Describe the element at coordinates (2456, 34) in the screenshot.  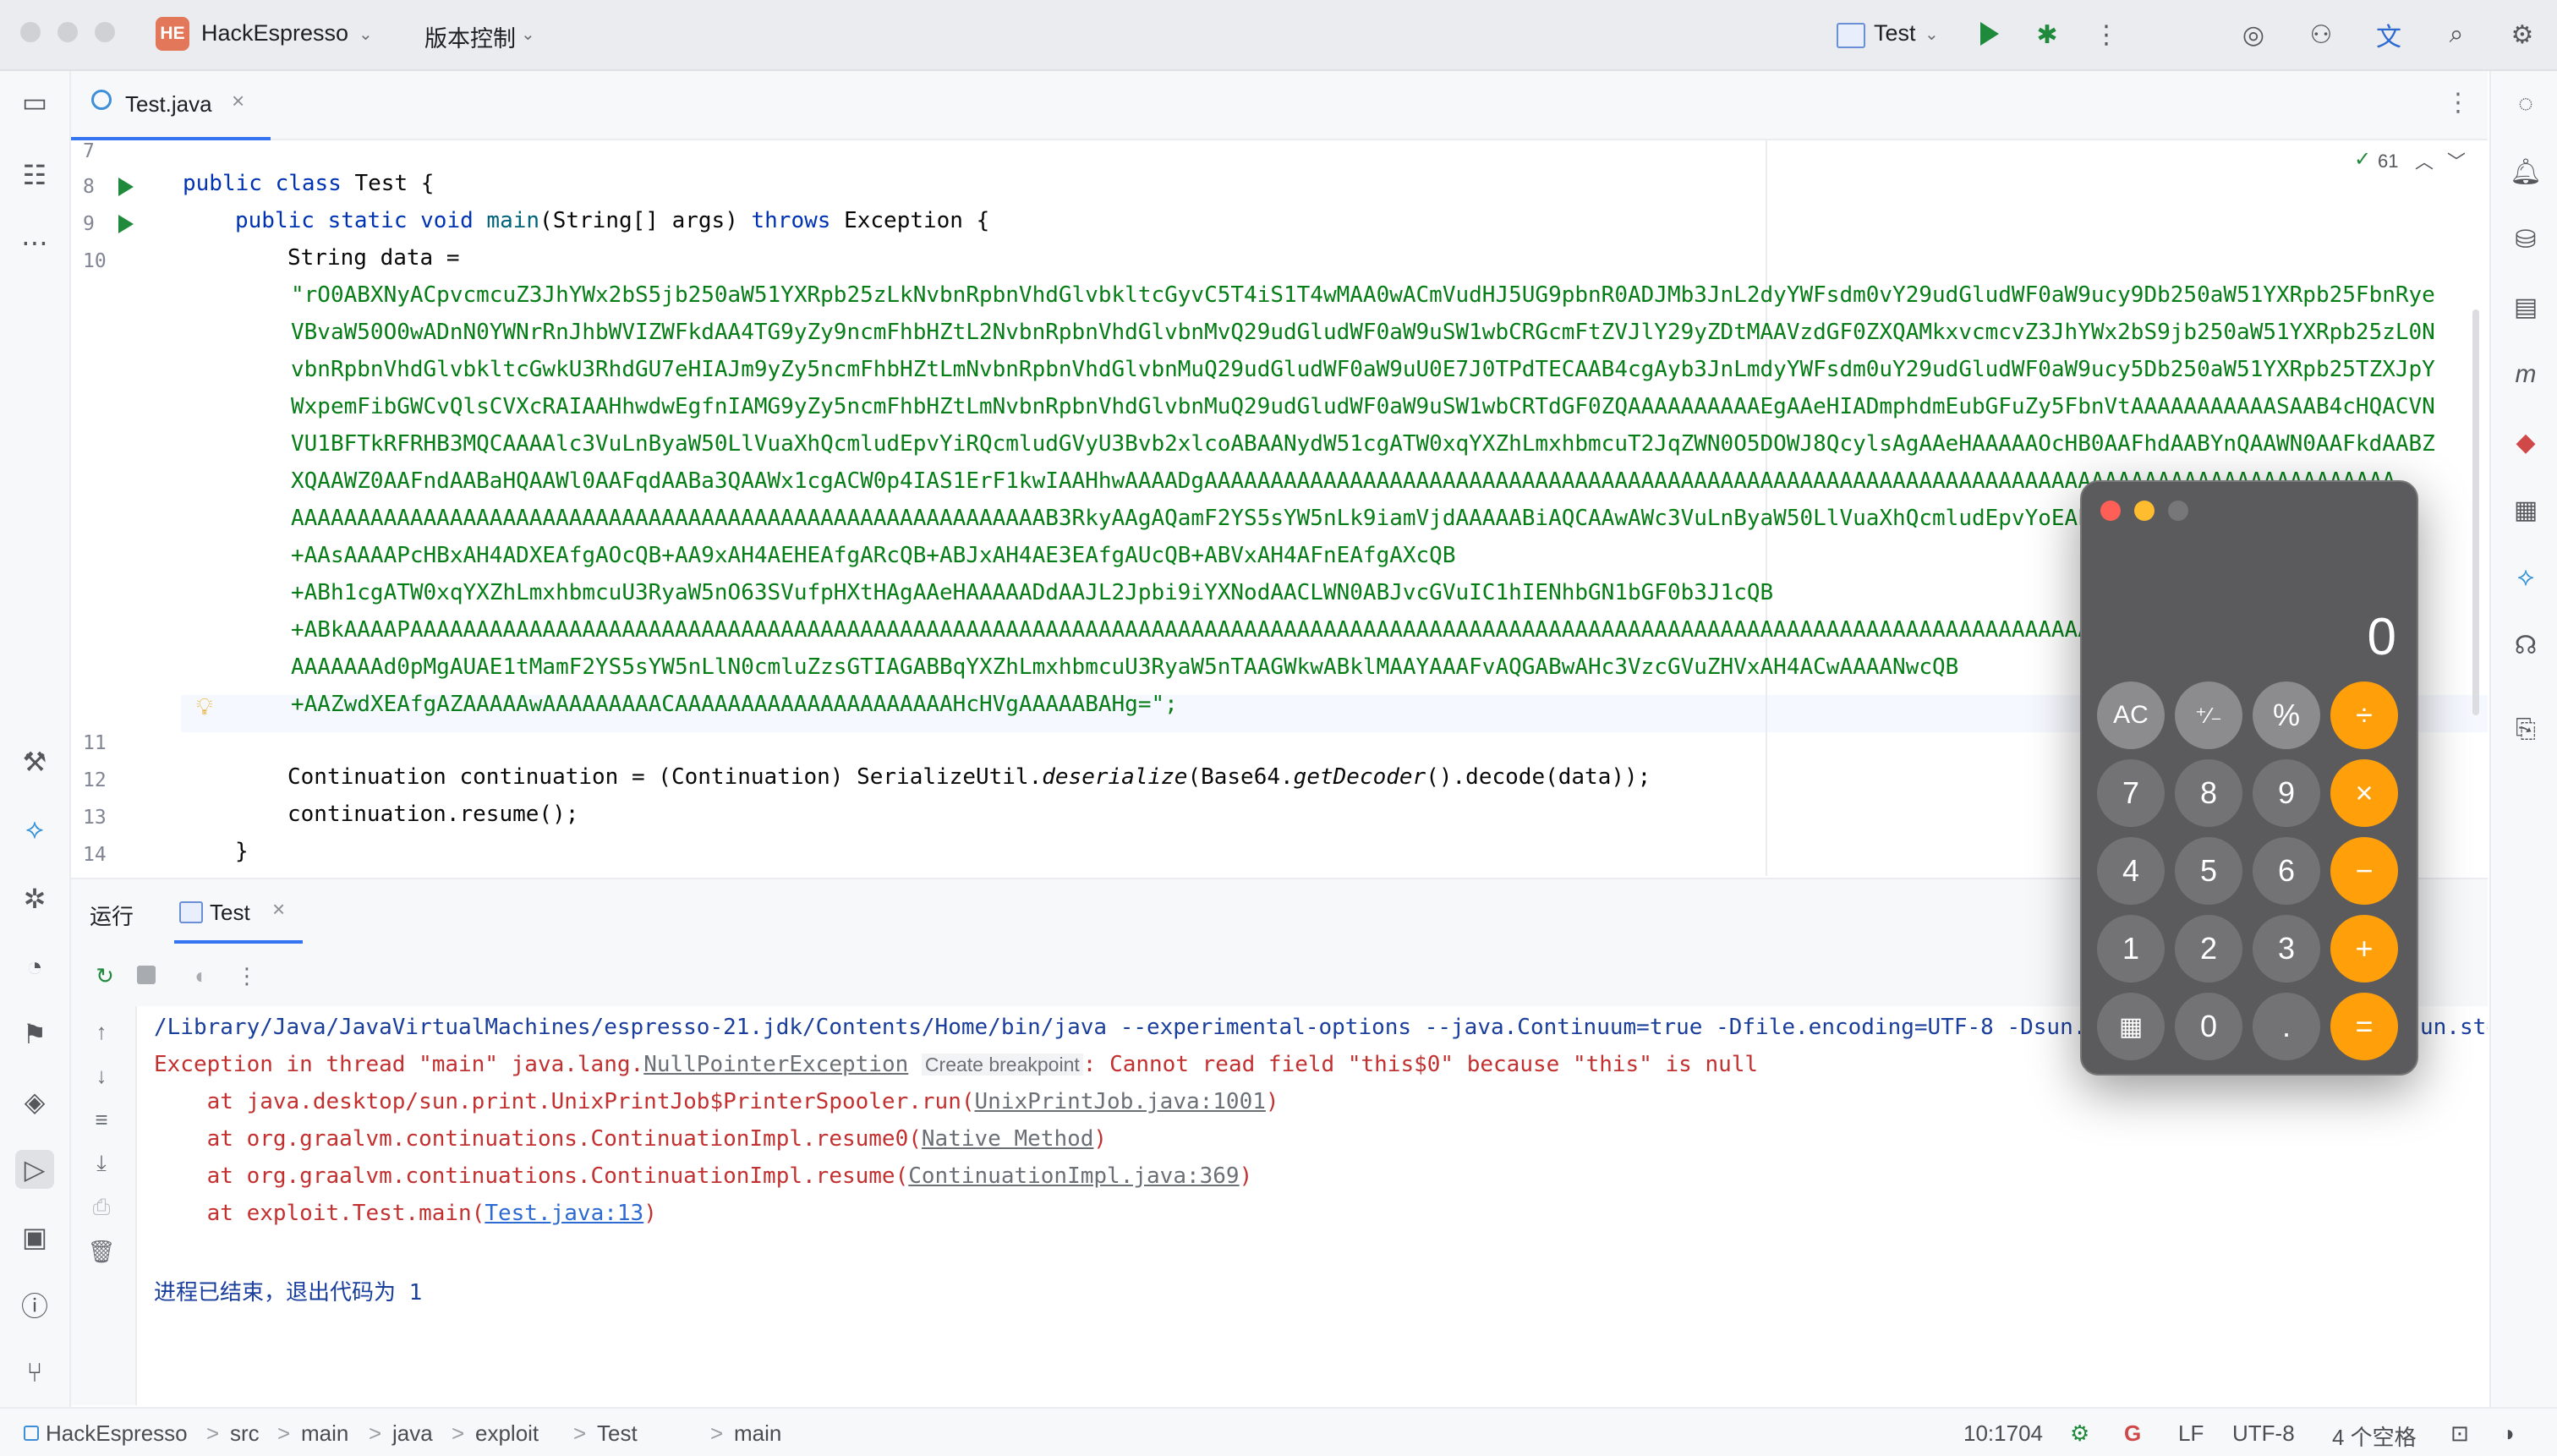
I see `search-icon: ⌕` at that location.